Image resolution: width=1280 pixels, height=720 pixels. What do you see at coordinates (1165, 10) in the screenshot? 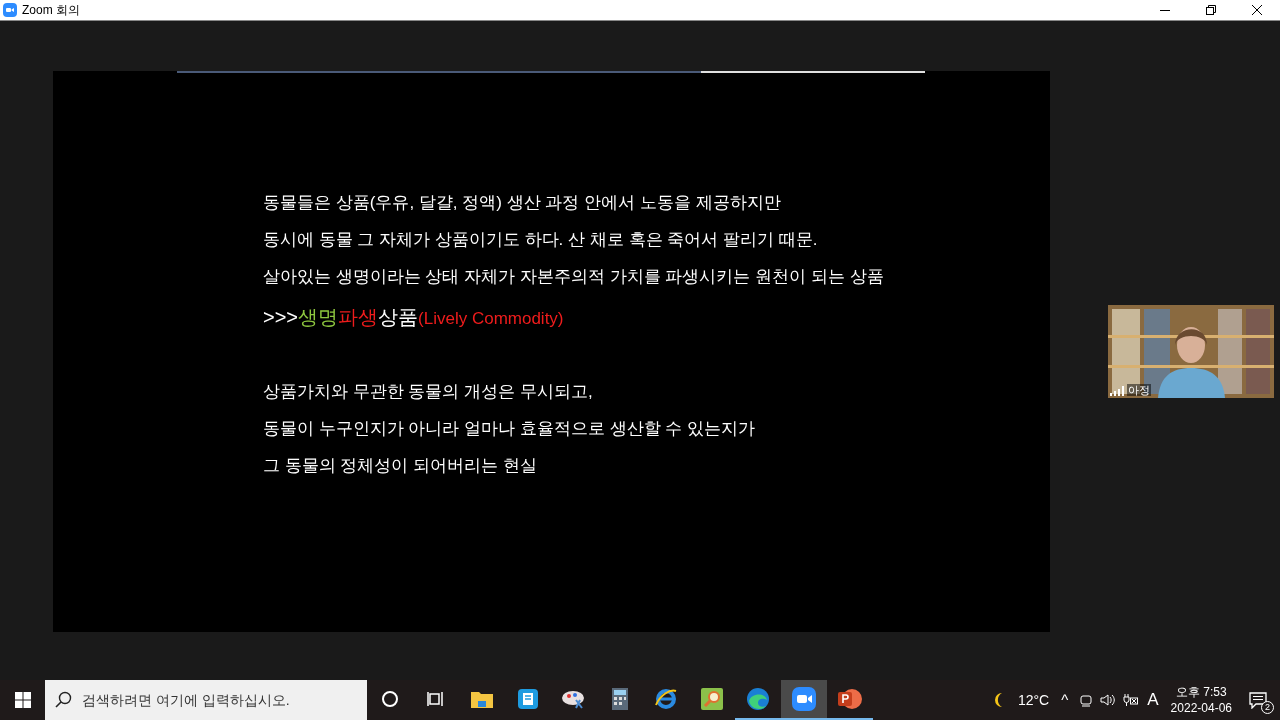
I see `minimize-icon` at bounding box center [1165, 10].